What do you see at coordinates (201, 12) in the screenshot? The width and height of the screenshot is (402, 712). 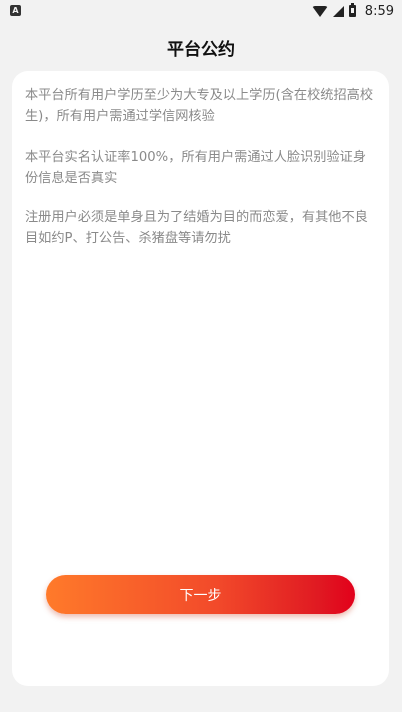 I see `status-bar: A 8:59` at bounding box center [201, 12].